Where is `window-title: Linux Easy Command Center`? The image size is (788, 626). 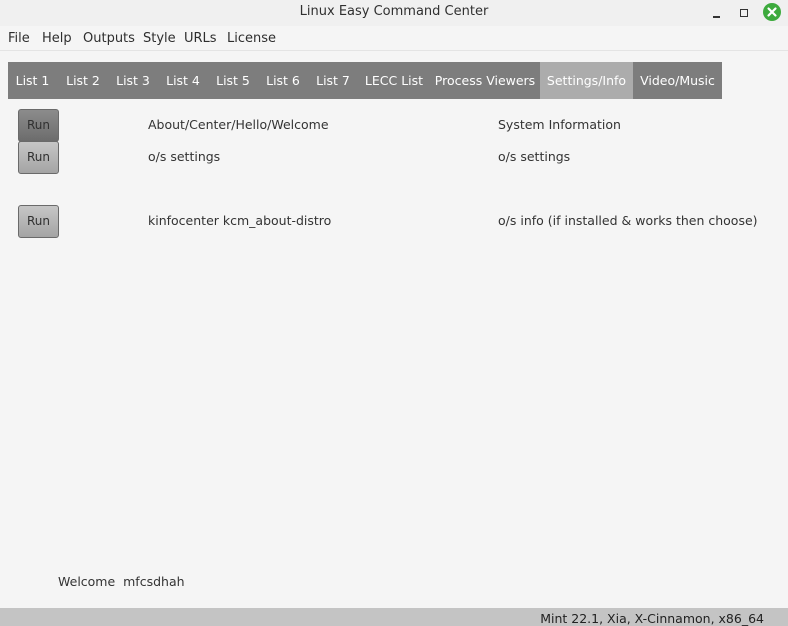 window-title: Linux Easy Command Center is located at coordinates (394, 11).